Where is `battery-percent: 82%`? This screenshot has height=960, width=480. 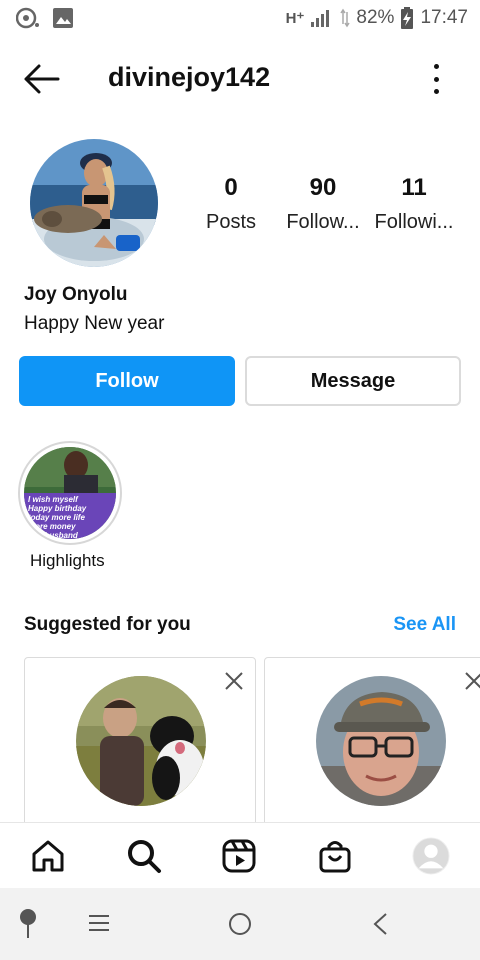
battery-percent: 82% is located at coordinates (375, 17).